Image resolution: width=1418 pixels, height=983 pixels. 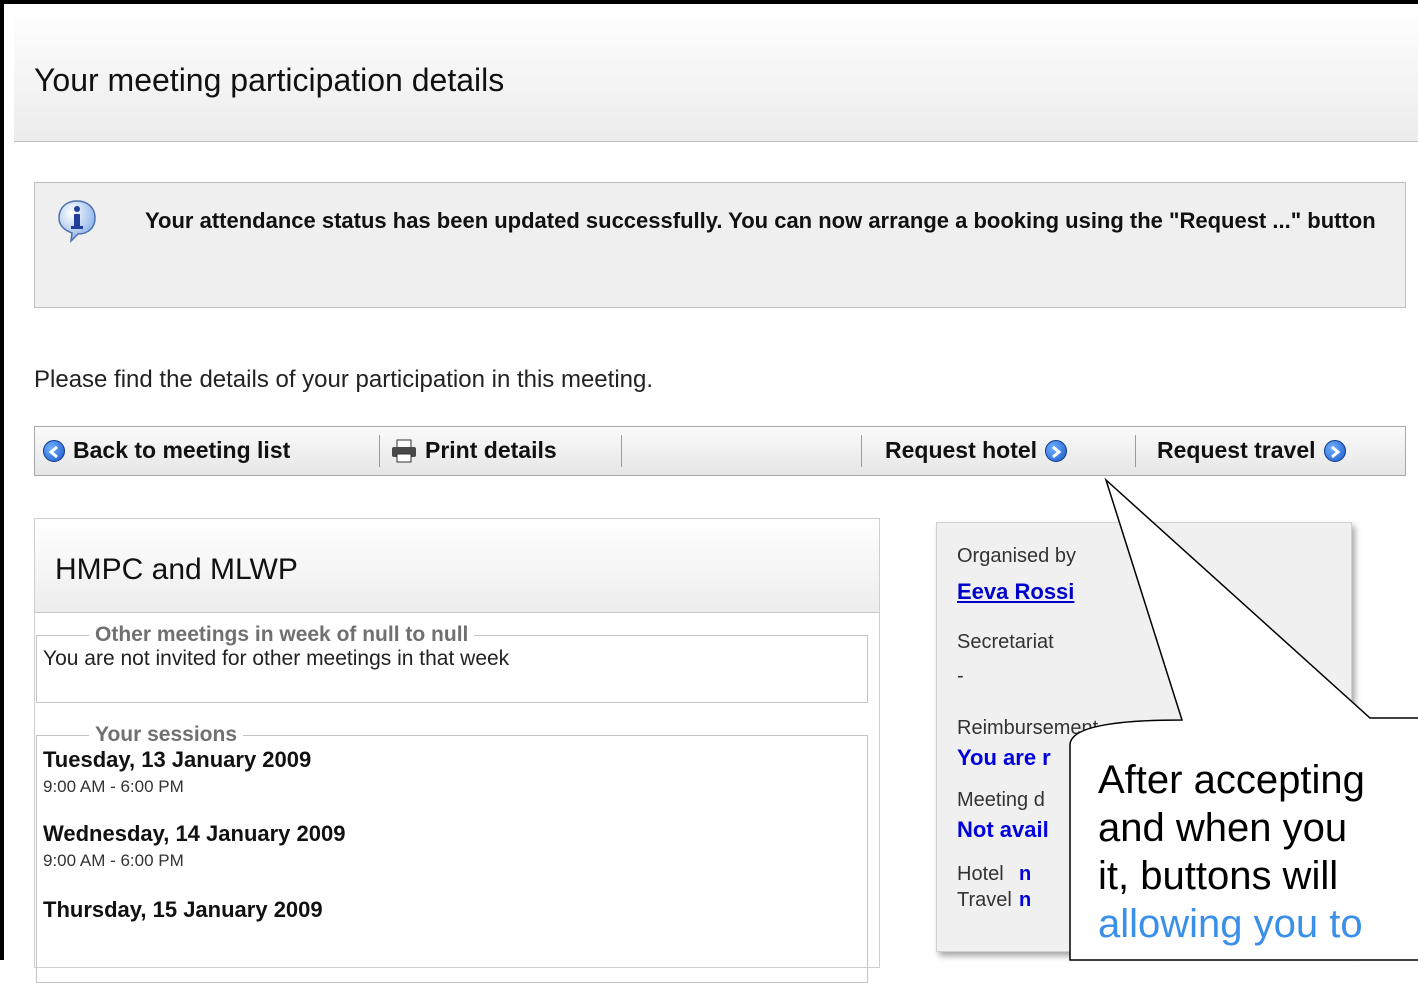 I want to click on reimbursement-value: You are r, so click(x=1004, y=757).